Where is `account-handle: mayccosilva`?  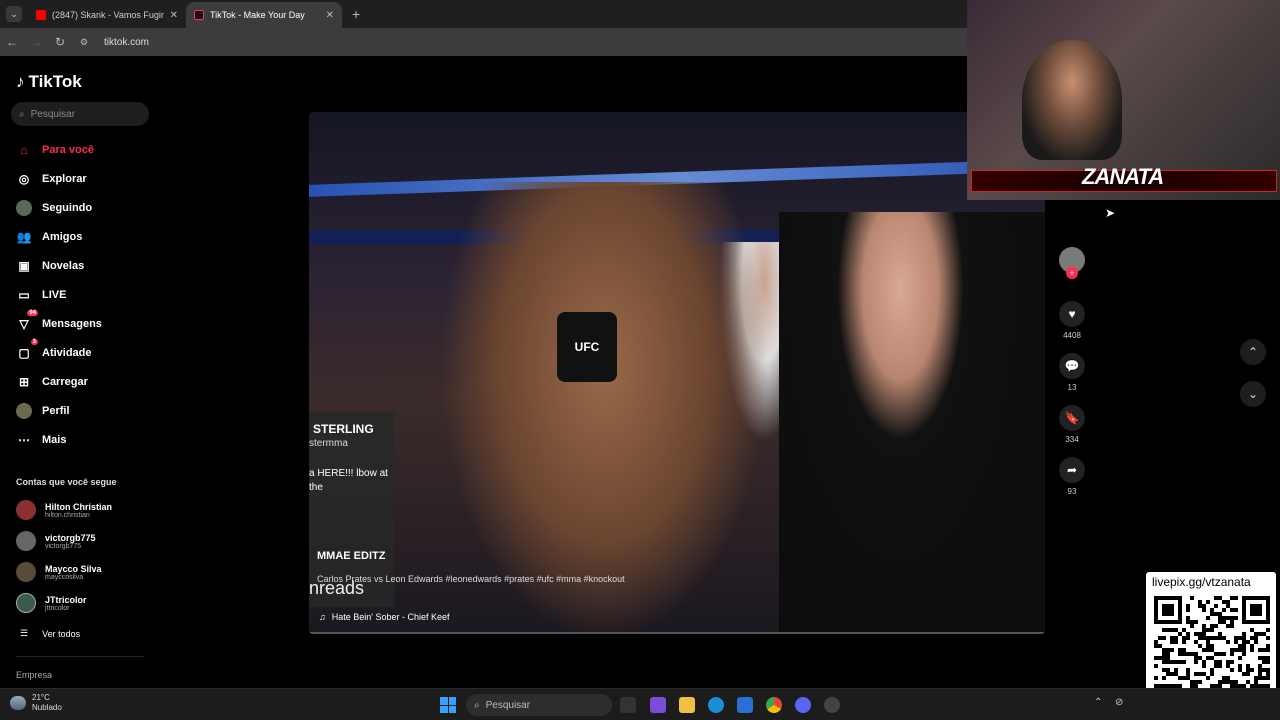
account-handle: mayccosilva is located at coordinates (64, 577).